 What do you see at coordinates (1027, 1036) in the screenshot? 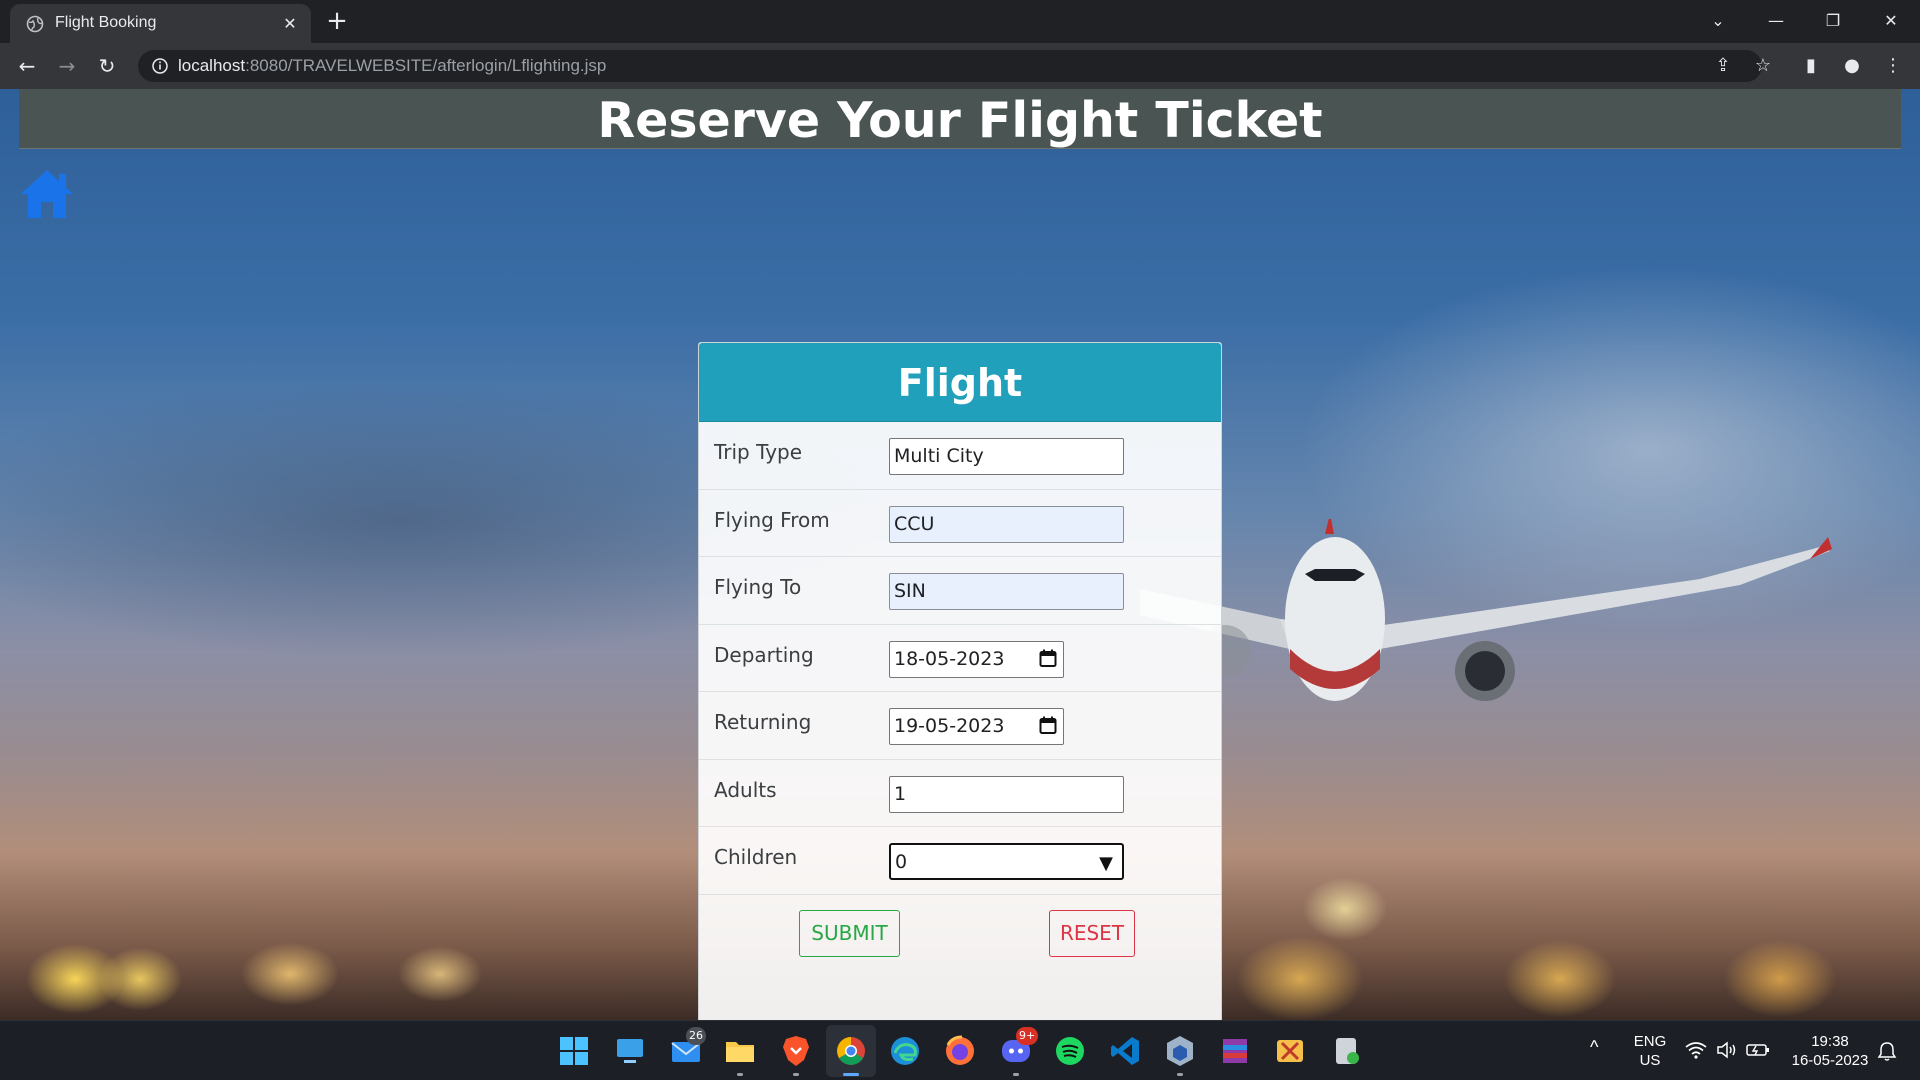
I see `discord-badge: 9+` at bounding box center [1027, 1036].